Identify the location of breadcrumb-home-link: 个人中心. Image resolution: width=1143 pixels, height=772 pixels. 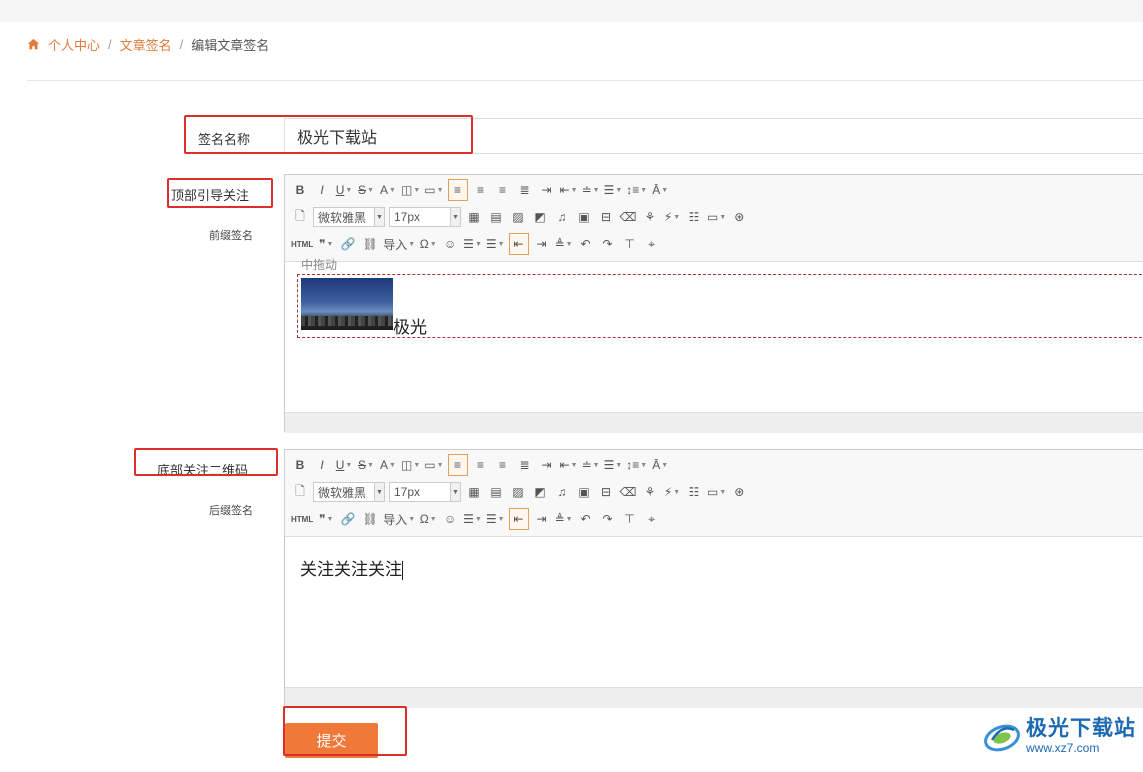
(74, 44).